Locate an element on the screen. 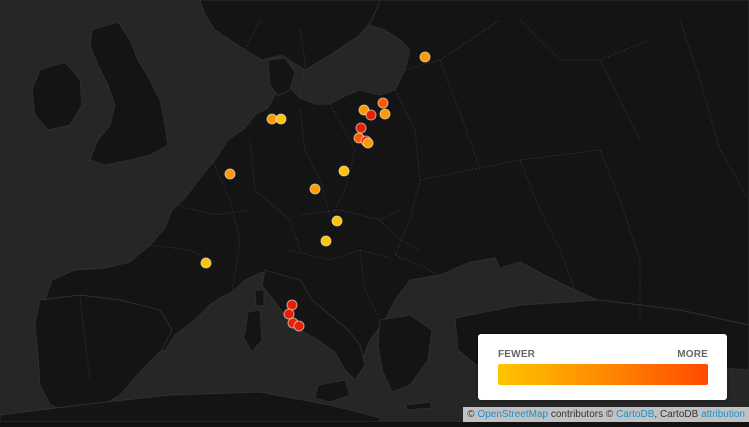 The image size is (749, 427). osm-link: OpenStreetMap is located at coordinates (512, 414).